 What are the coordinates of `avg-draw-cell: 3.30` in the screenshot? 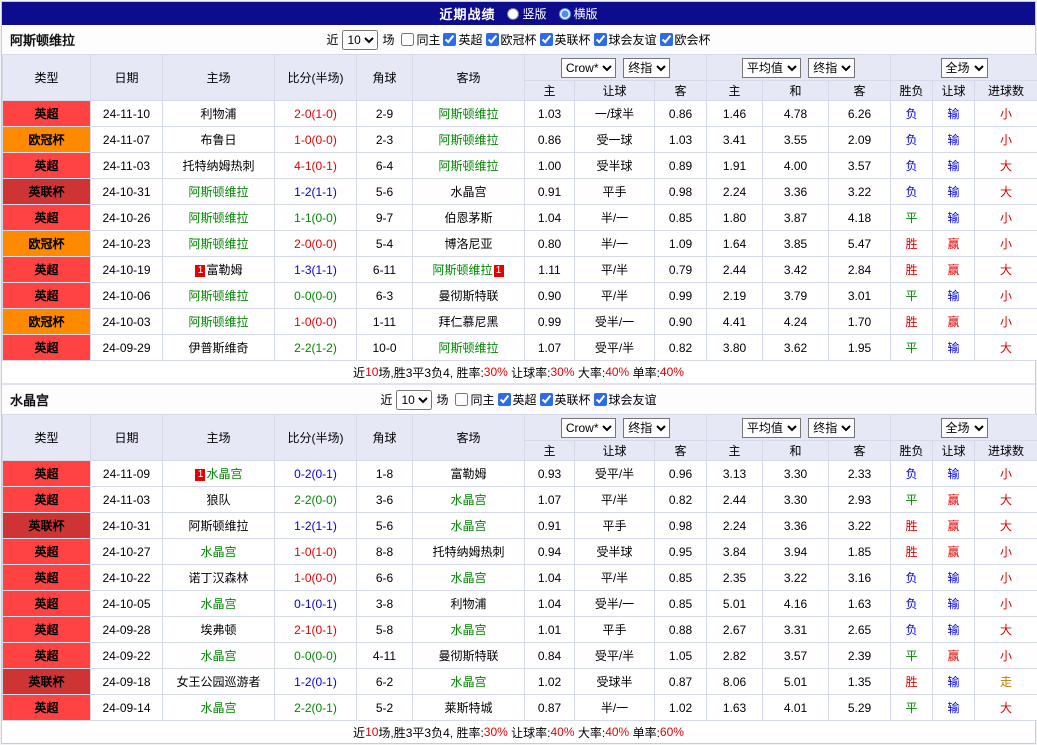 It's located at (796, 500).